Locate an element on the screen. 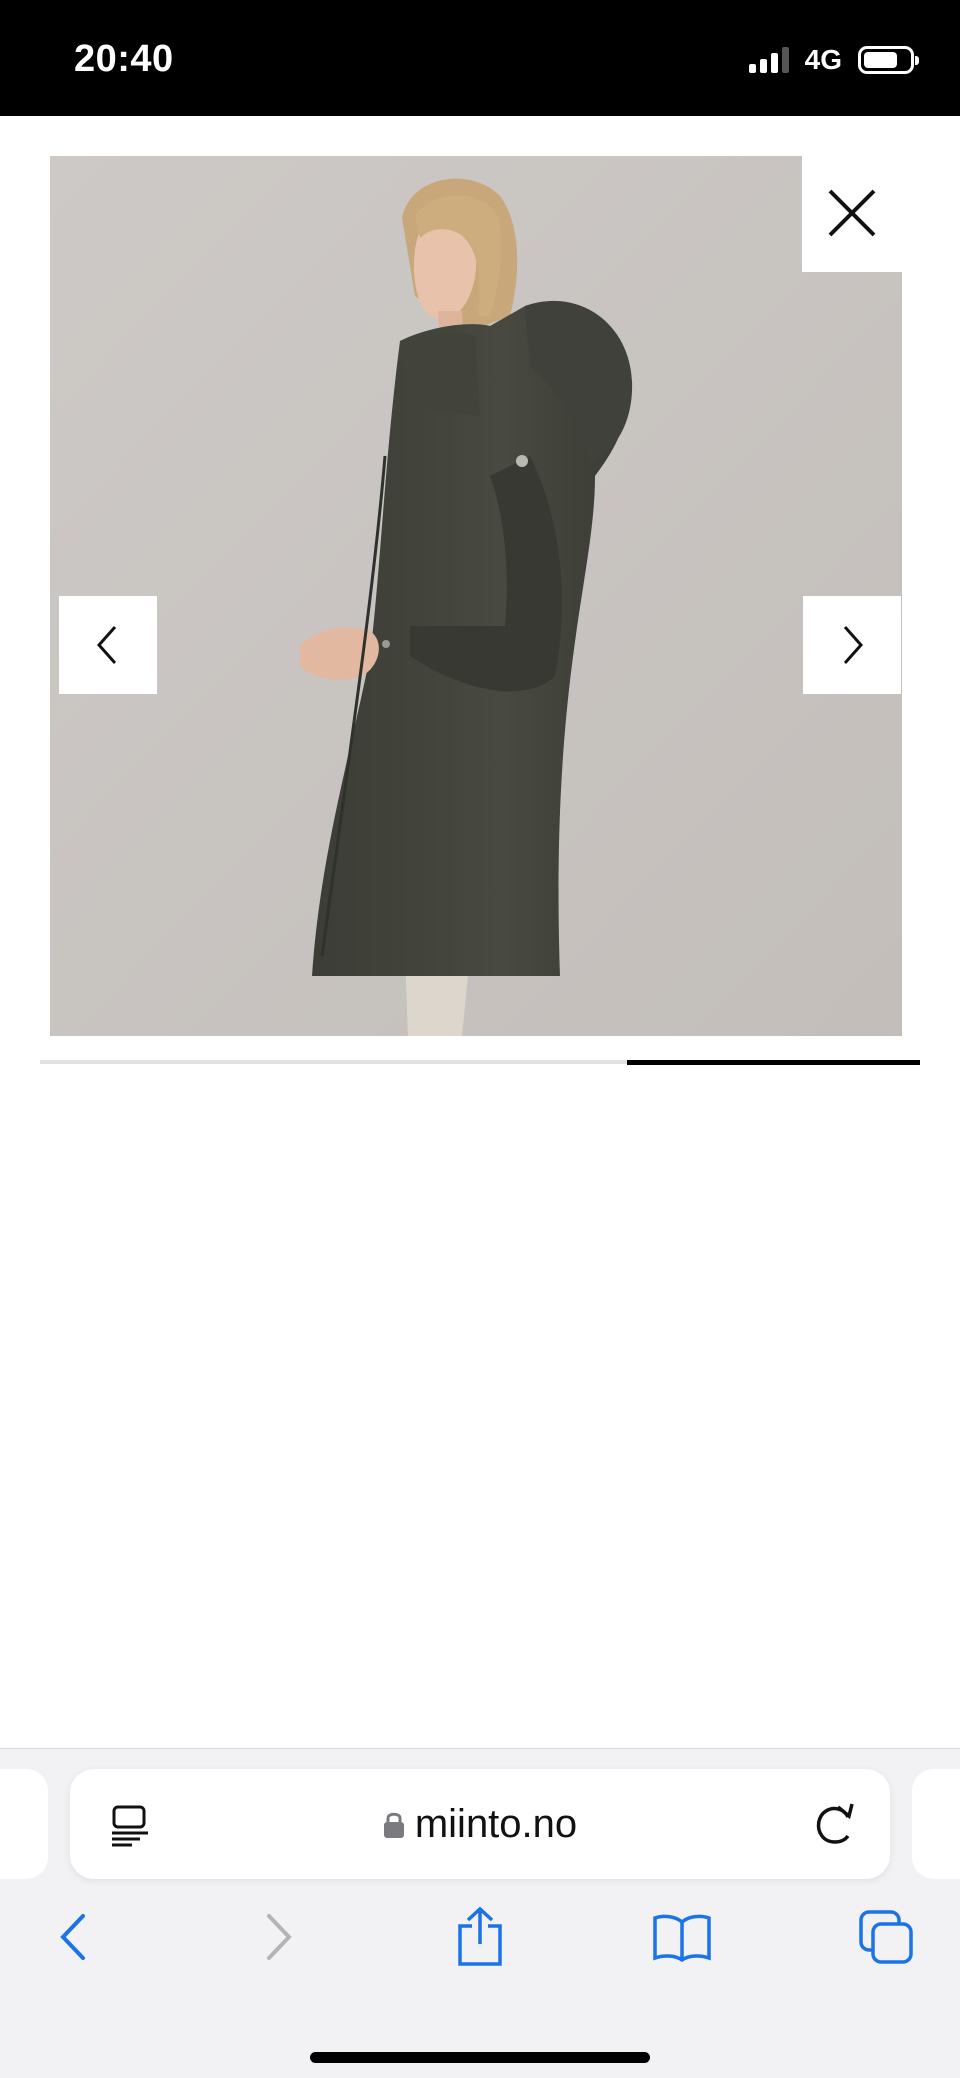 This screenshot has height=2078, width=960. chevron-left-icon is located at coordinates (106, 645).